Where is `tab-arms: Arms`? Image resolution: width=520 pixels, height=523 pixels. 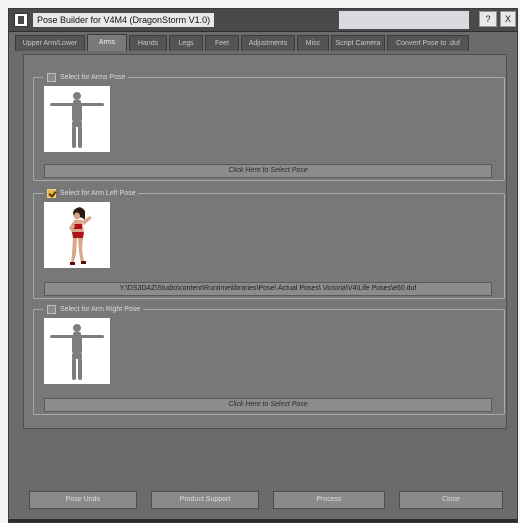 tab-arms: Arms is located at coordinates (107, 42).